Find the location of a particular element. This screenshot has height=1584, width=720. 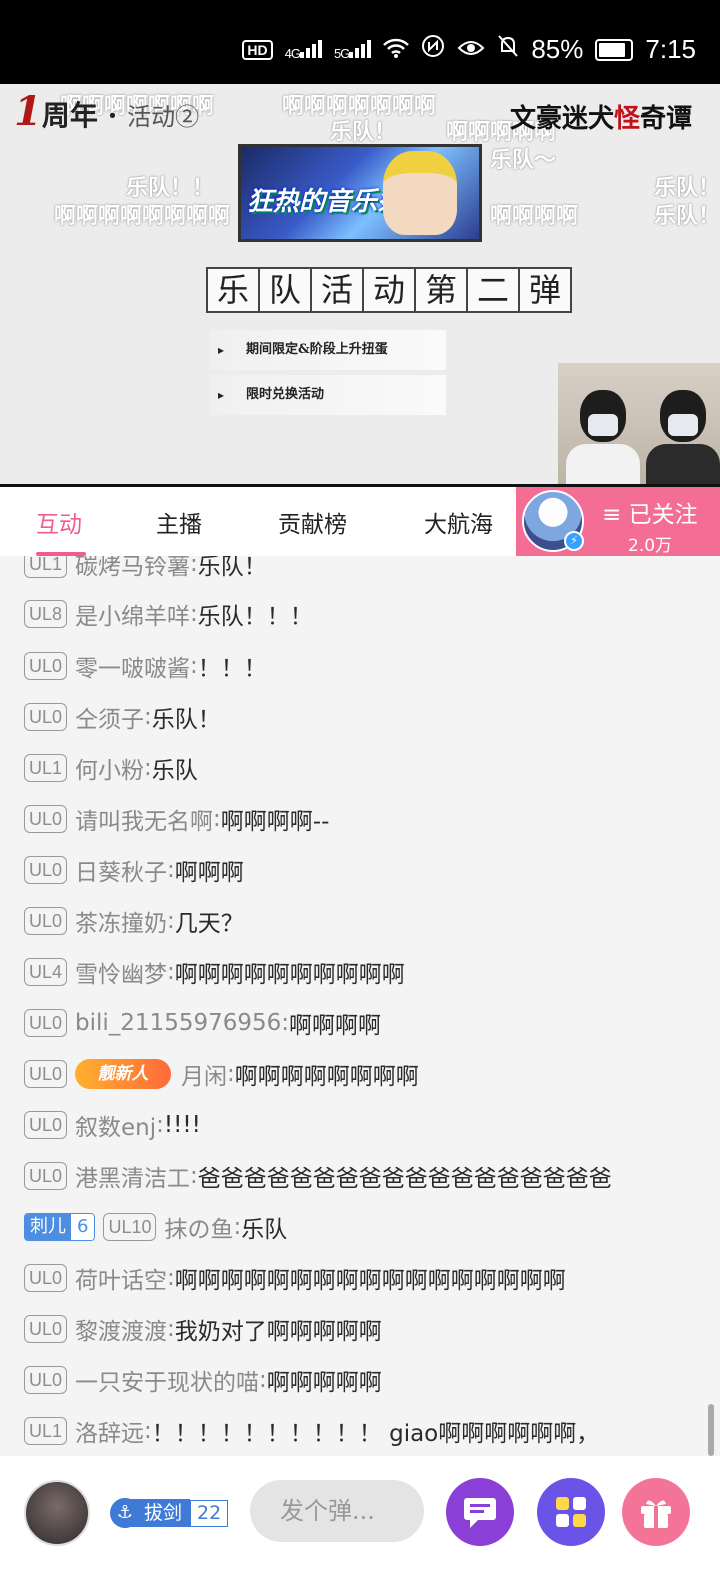

tab-contribution-rank: 贡献榜 is located at coordinates (312, 522).